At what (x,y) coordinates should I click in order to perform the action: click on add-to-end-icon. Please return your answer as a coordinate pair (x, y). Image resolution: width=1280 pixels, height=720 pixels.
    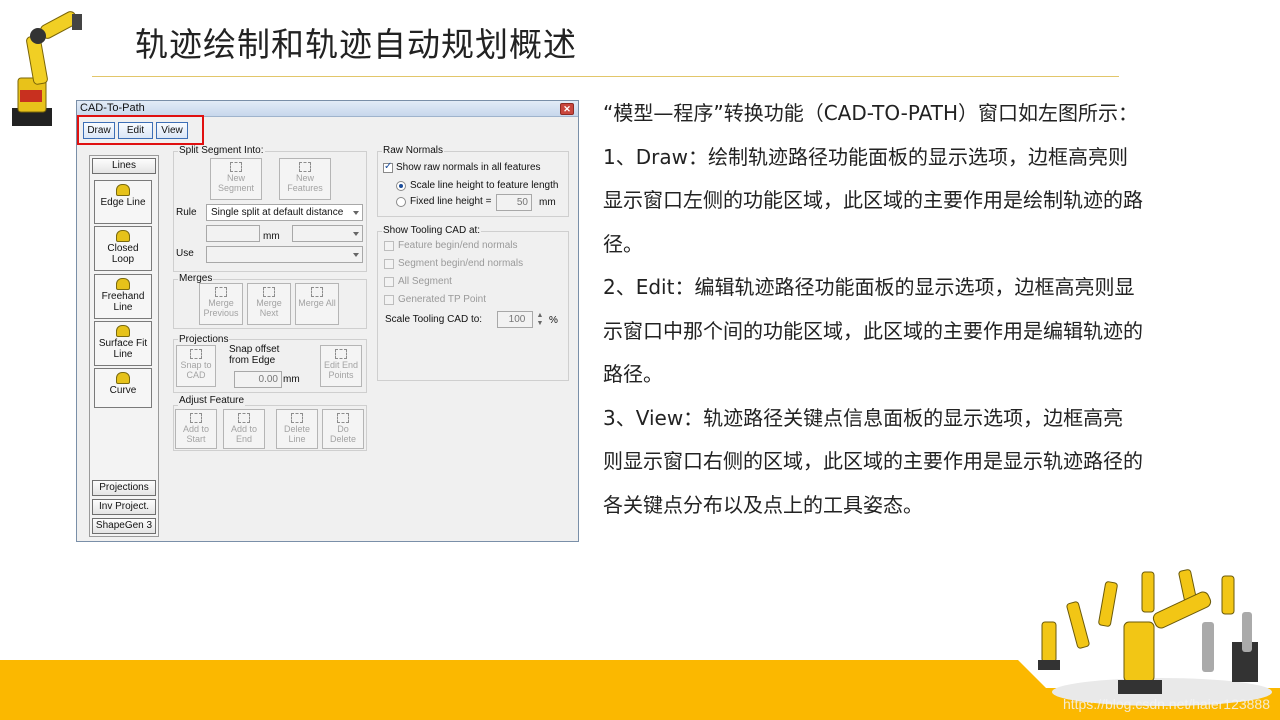
    Looking at the image, I should click on (244, 418).